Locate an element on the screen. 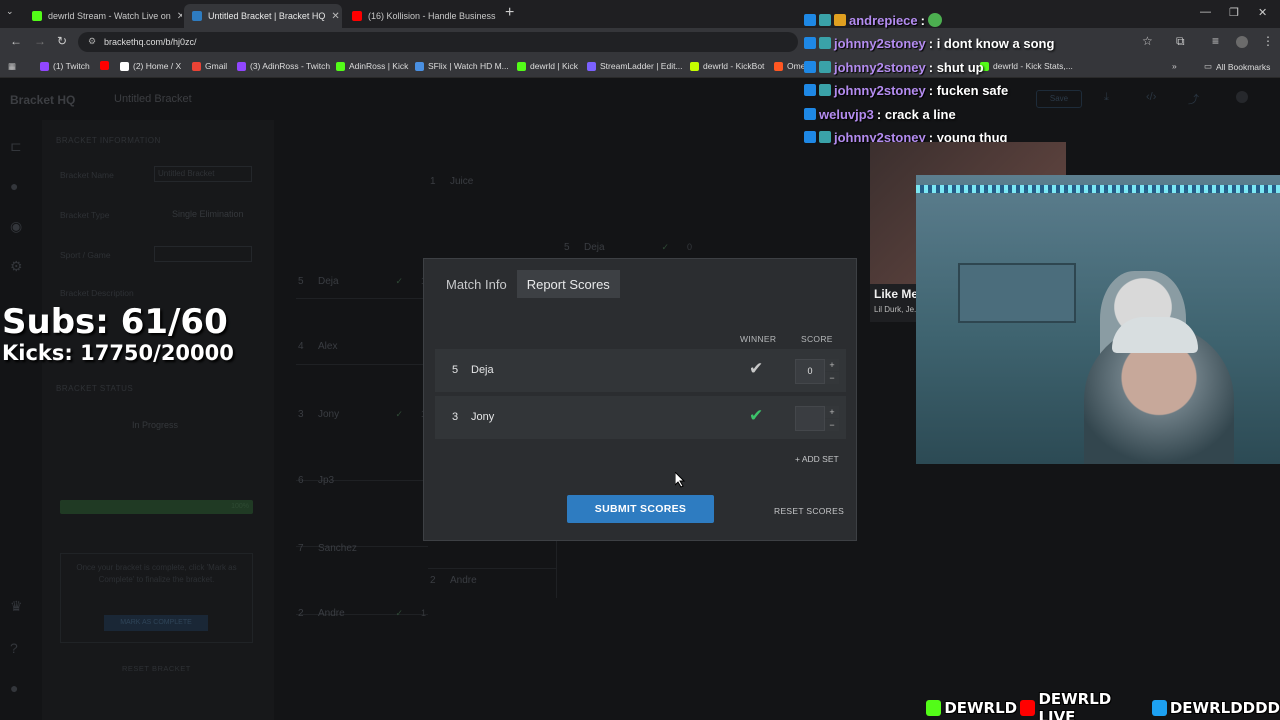 The width and height of the screenshot is (1280, 720). bracket-type-label: Bracket Type is located at coordinates (85, 215).